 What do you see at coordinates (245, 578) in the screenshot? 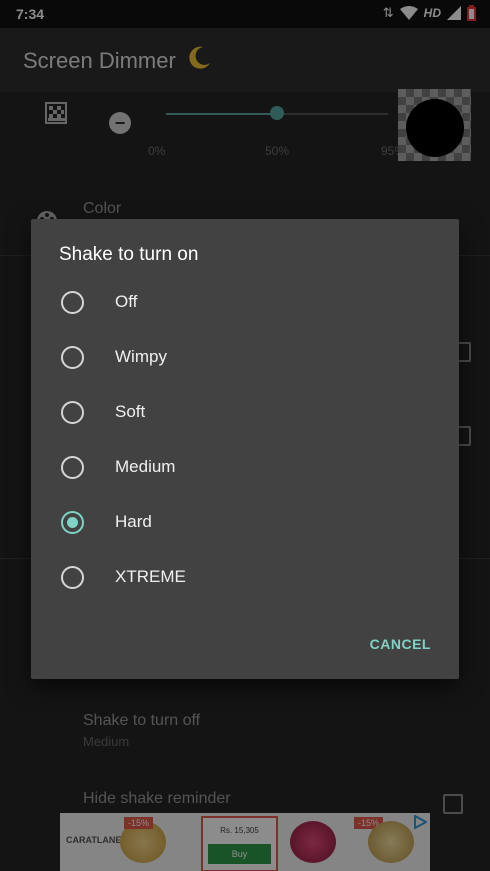
I see `option-xtreme: XTREME` at bounding box center [245, 578].